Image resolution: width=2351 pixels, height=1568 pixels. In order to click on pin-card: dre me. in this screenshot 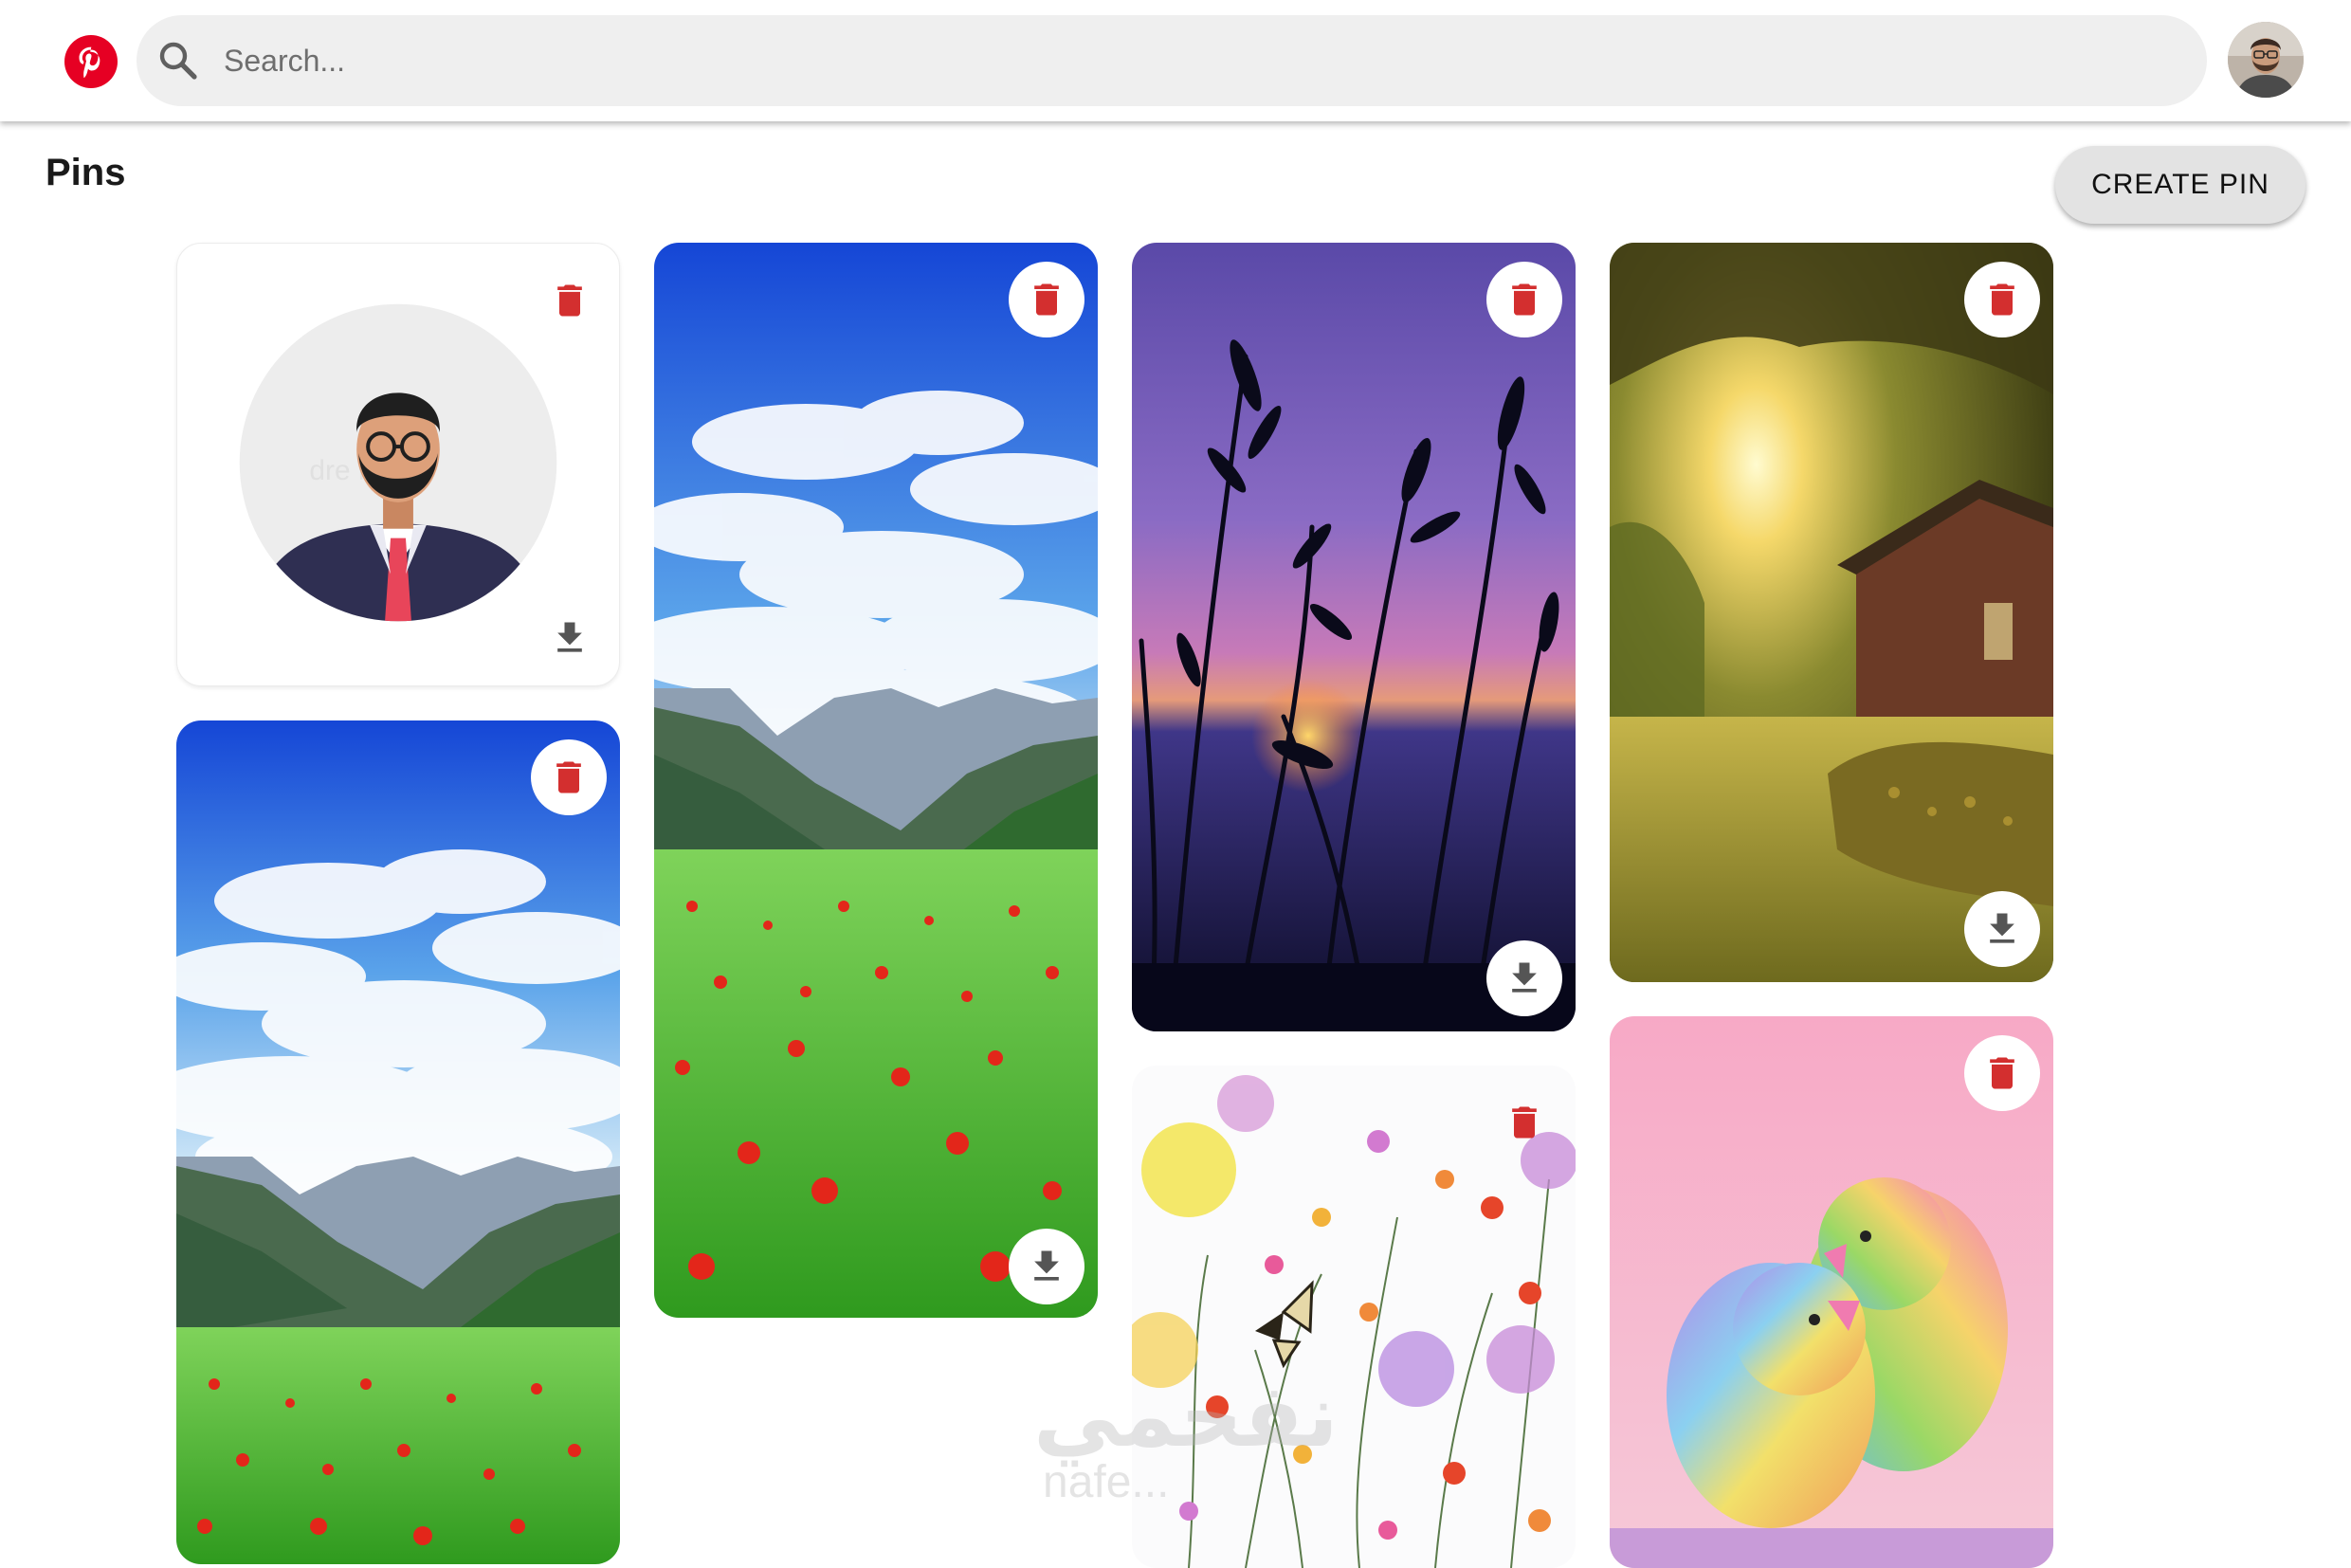, I will do `click(398, 464)`.